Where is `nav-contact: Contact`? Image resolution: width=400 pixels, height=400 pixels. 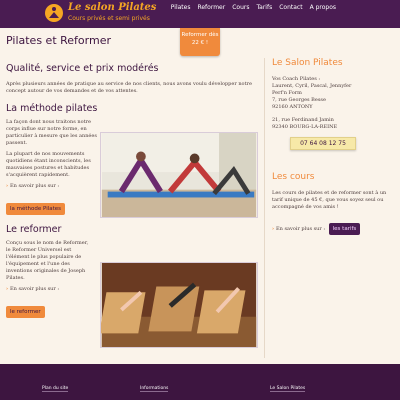
nav-contact: Contact is located at coordinates (290, 7).